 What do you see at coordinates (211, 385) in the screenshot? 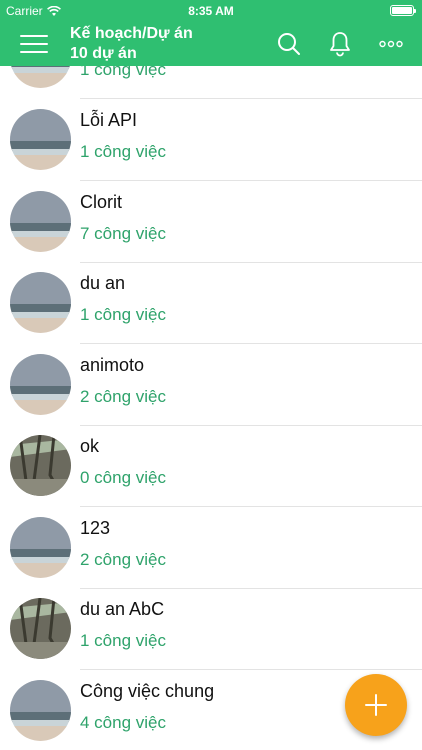
I see `project-row: animoto 2 công việc` at bounding box center [211, 385].